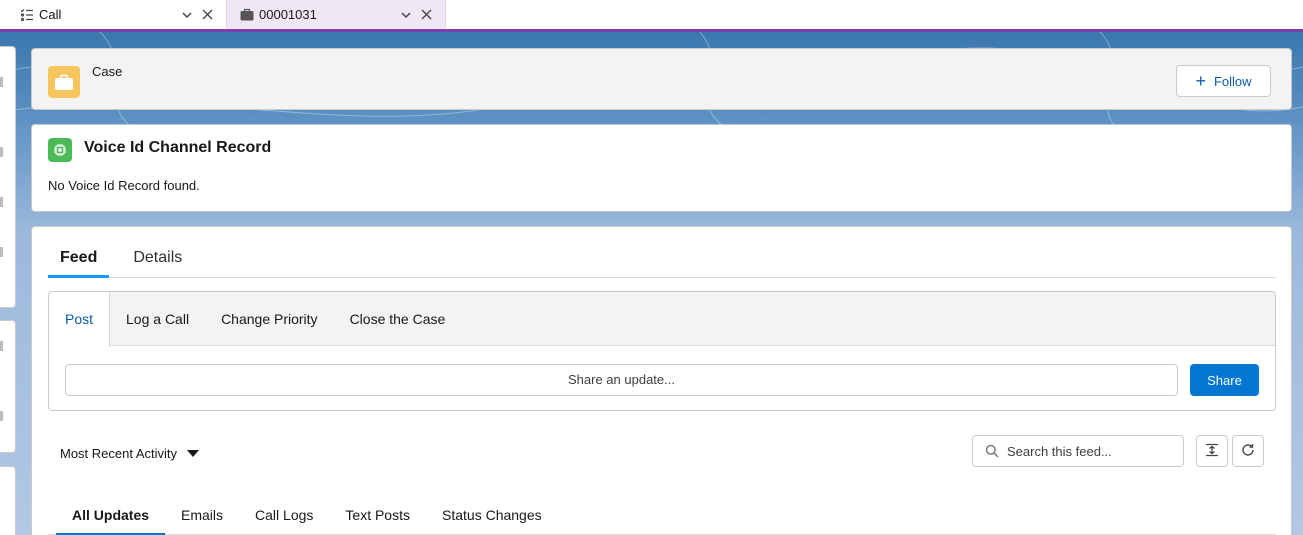 Image resolution: width=1303 pixels, height=535 pixels. What do you see at coordinates (284, 515) in the screenshot?
I see `filter-call-logs: Call Logs` at bounding box center [284, 515].